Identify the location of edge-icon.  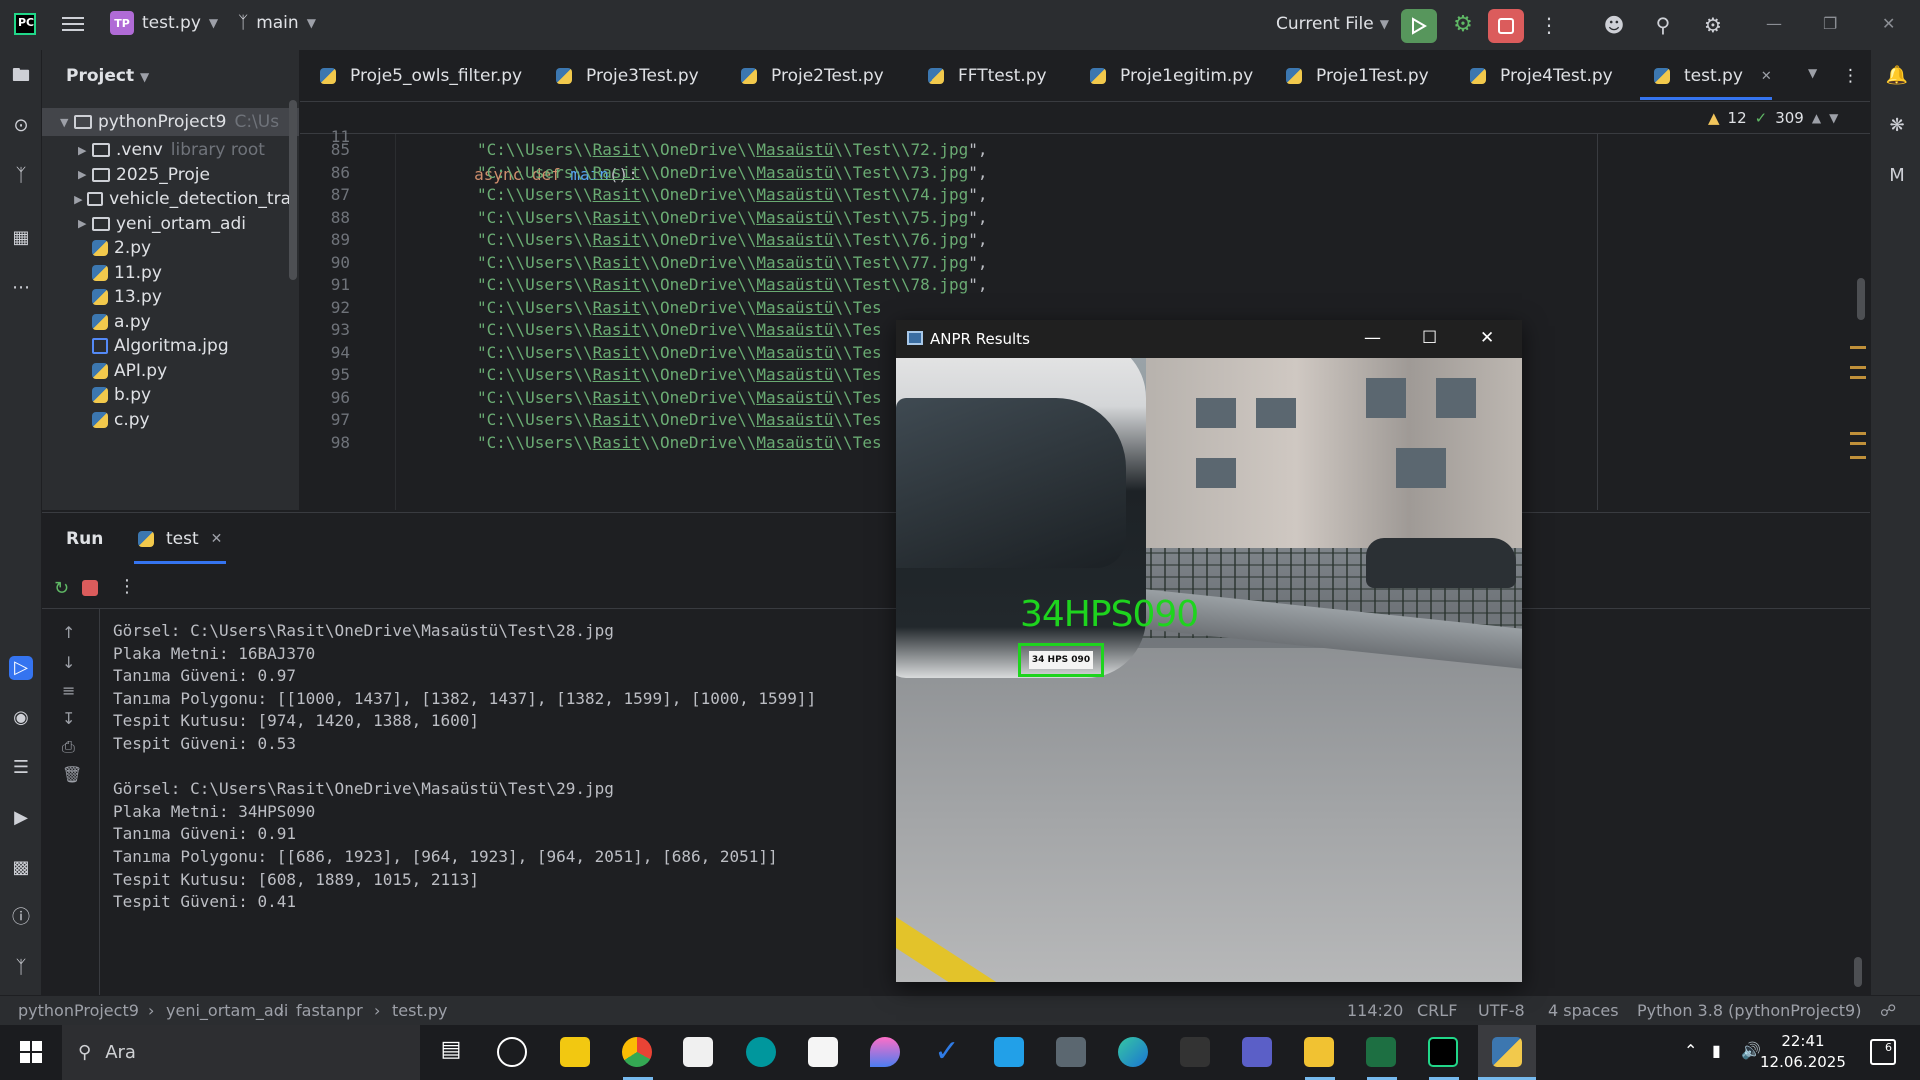
(1133, 1052).